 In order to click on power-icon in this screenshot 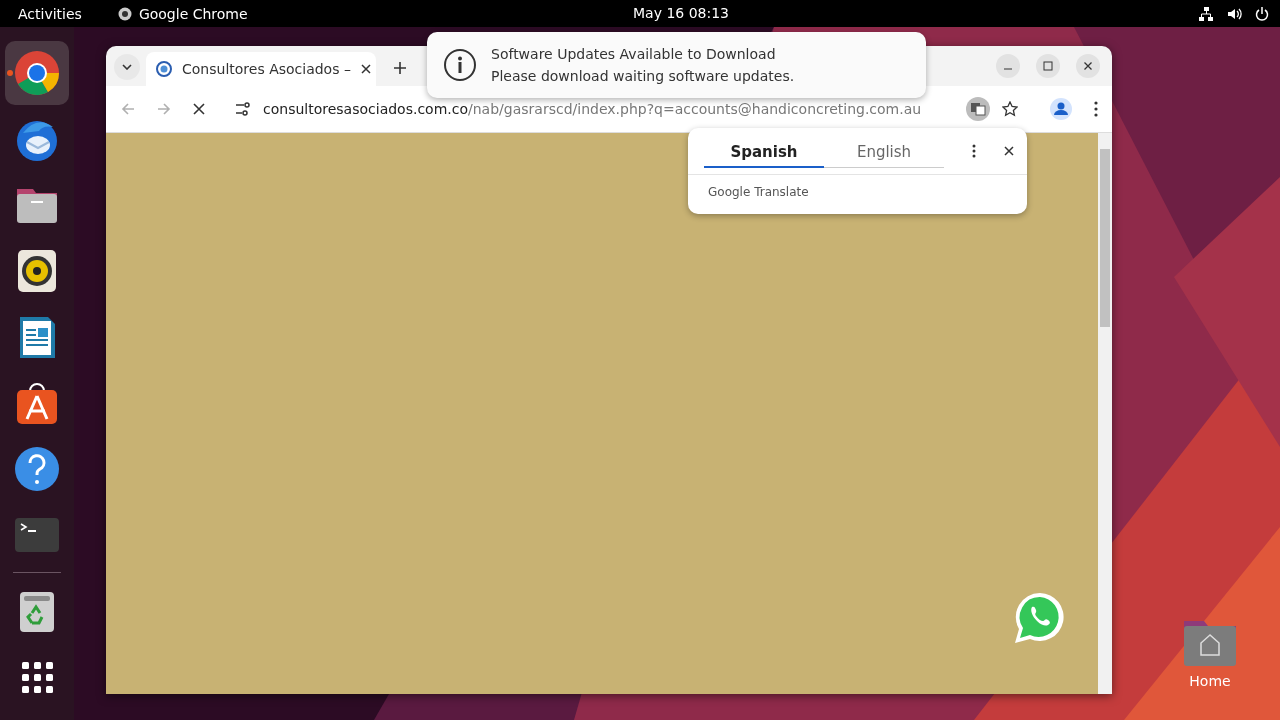, I will do `click(1262, 13)`.